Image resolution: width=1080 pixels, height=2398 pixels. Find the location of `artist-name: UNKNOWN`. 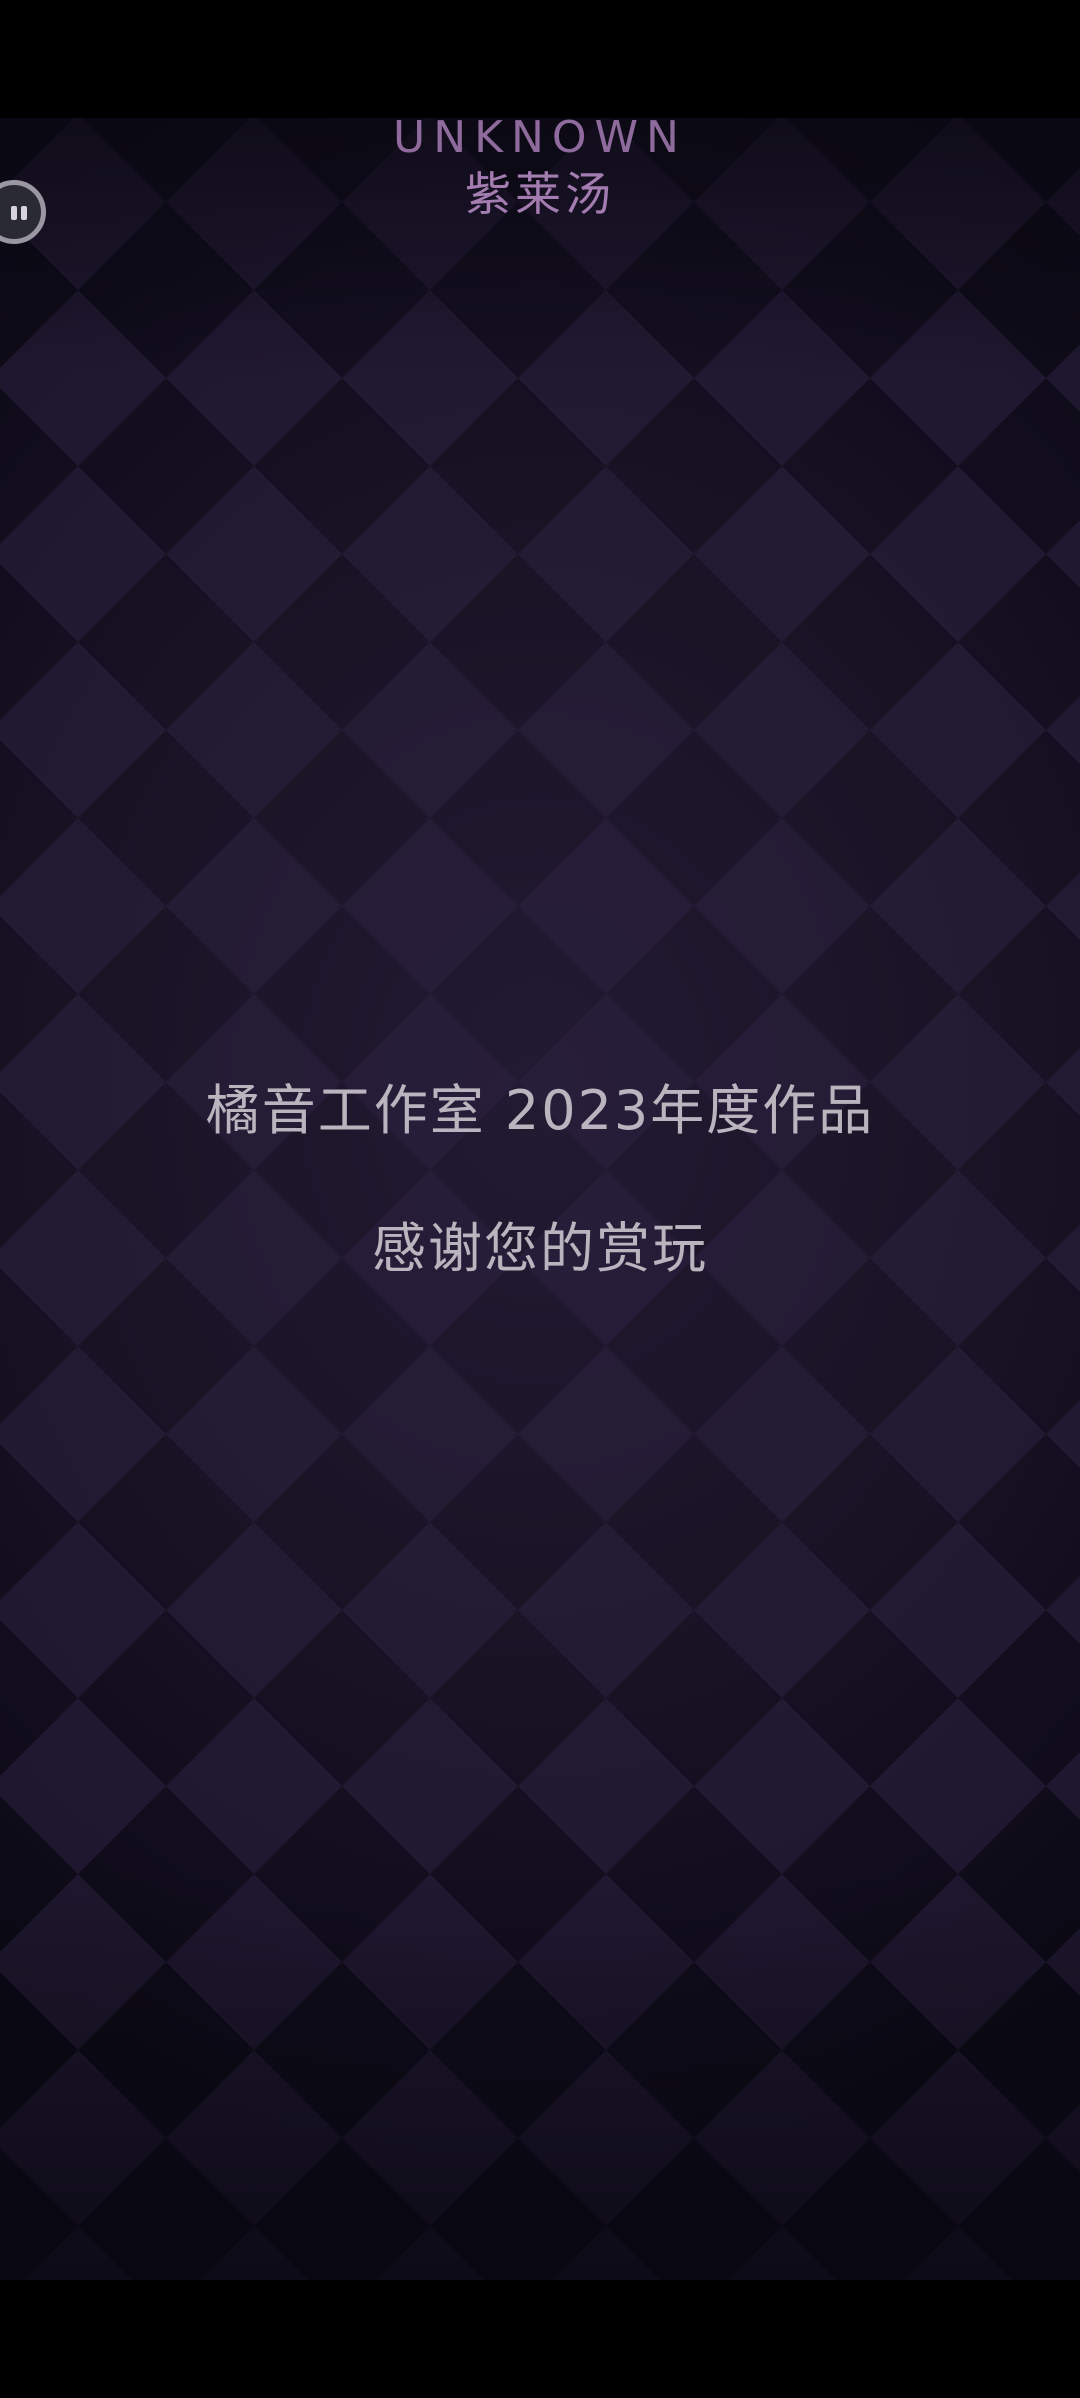

artist-name: UNKNOWN is located at coordinates (540, 140).